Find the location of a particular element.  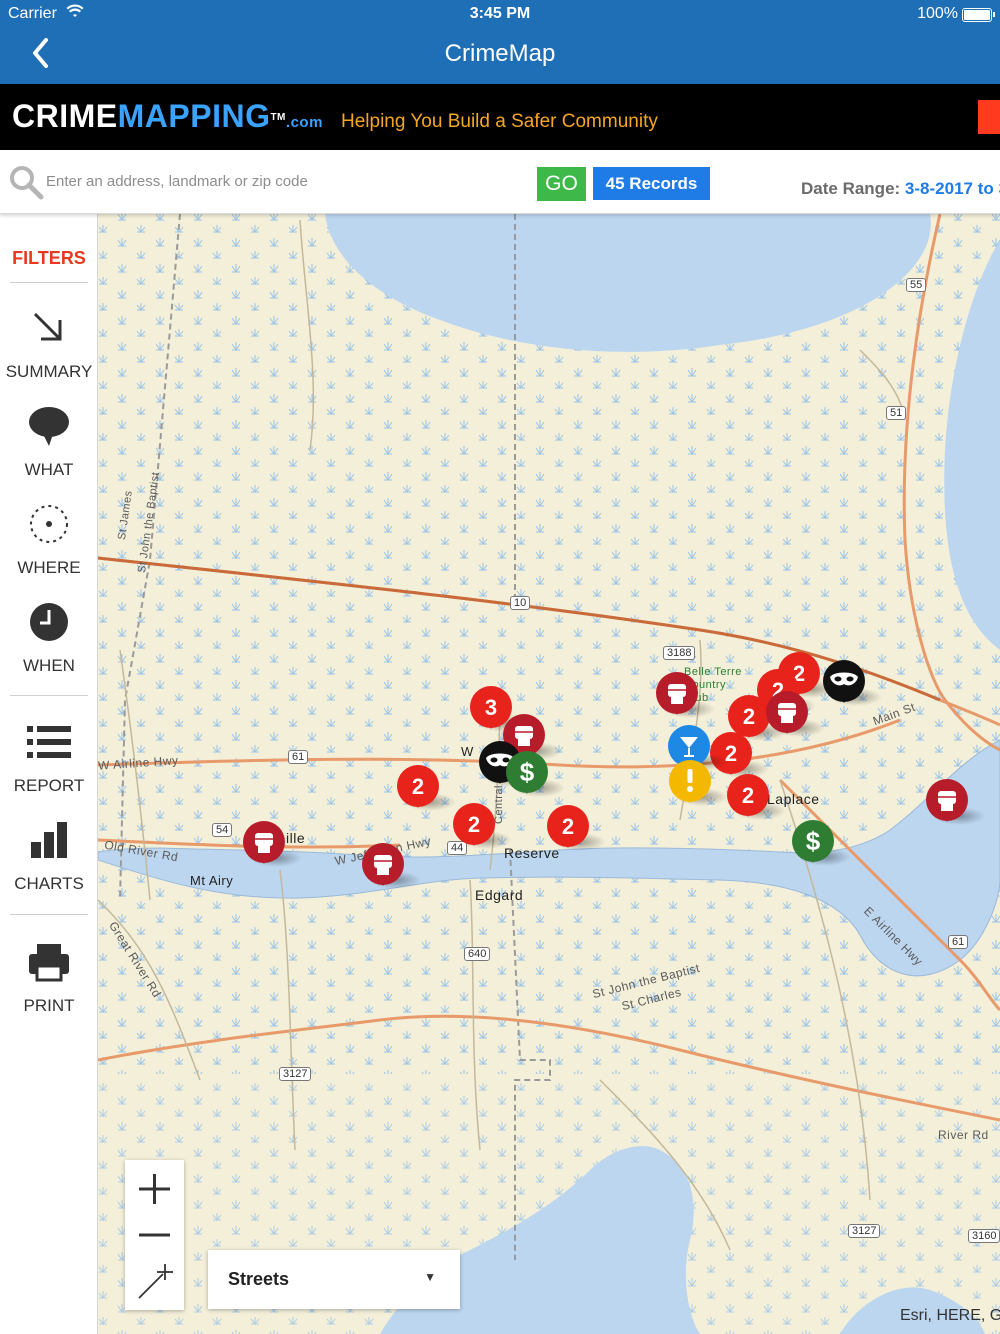

magic-wand-icon is located at coordinates (155, 1281).